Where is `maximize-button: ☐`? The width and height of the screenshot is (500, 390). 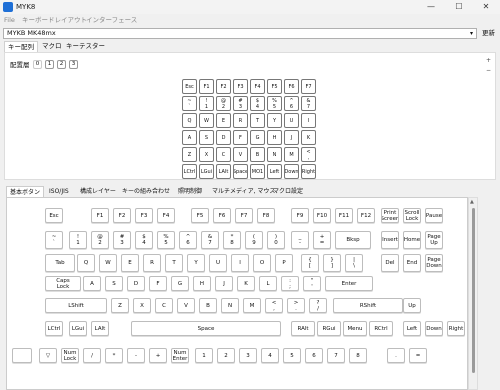
maximize-button: ☐ is located at coordinates (459, 7).